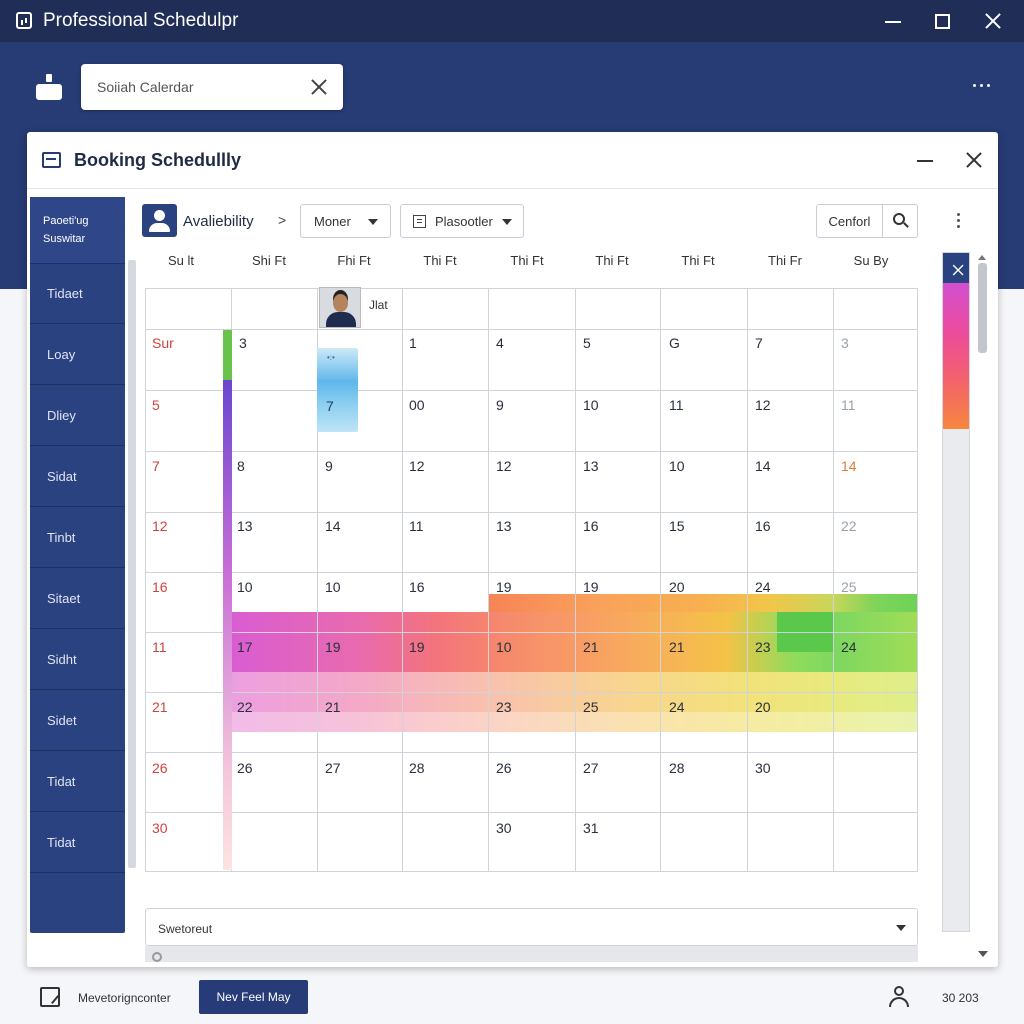 Image resolution: width=1024 pixels, height=1024 pixels. Describe the element at coordinates (77, 230) in the screenshot. I see `sidebar-item-header: Paoeti'ug Suswitar` at that location.